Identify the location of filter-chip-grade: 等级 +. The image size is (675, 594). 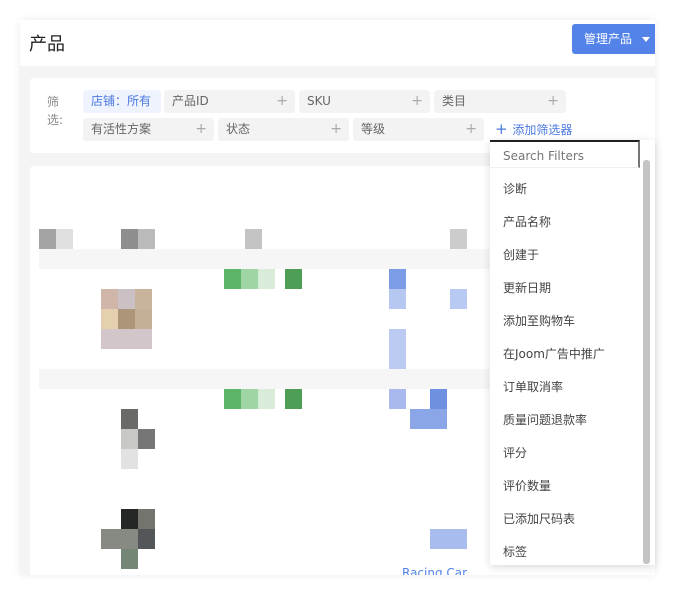
(418, 129).